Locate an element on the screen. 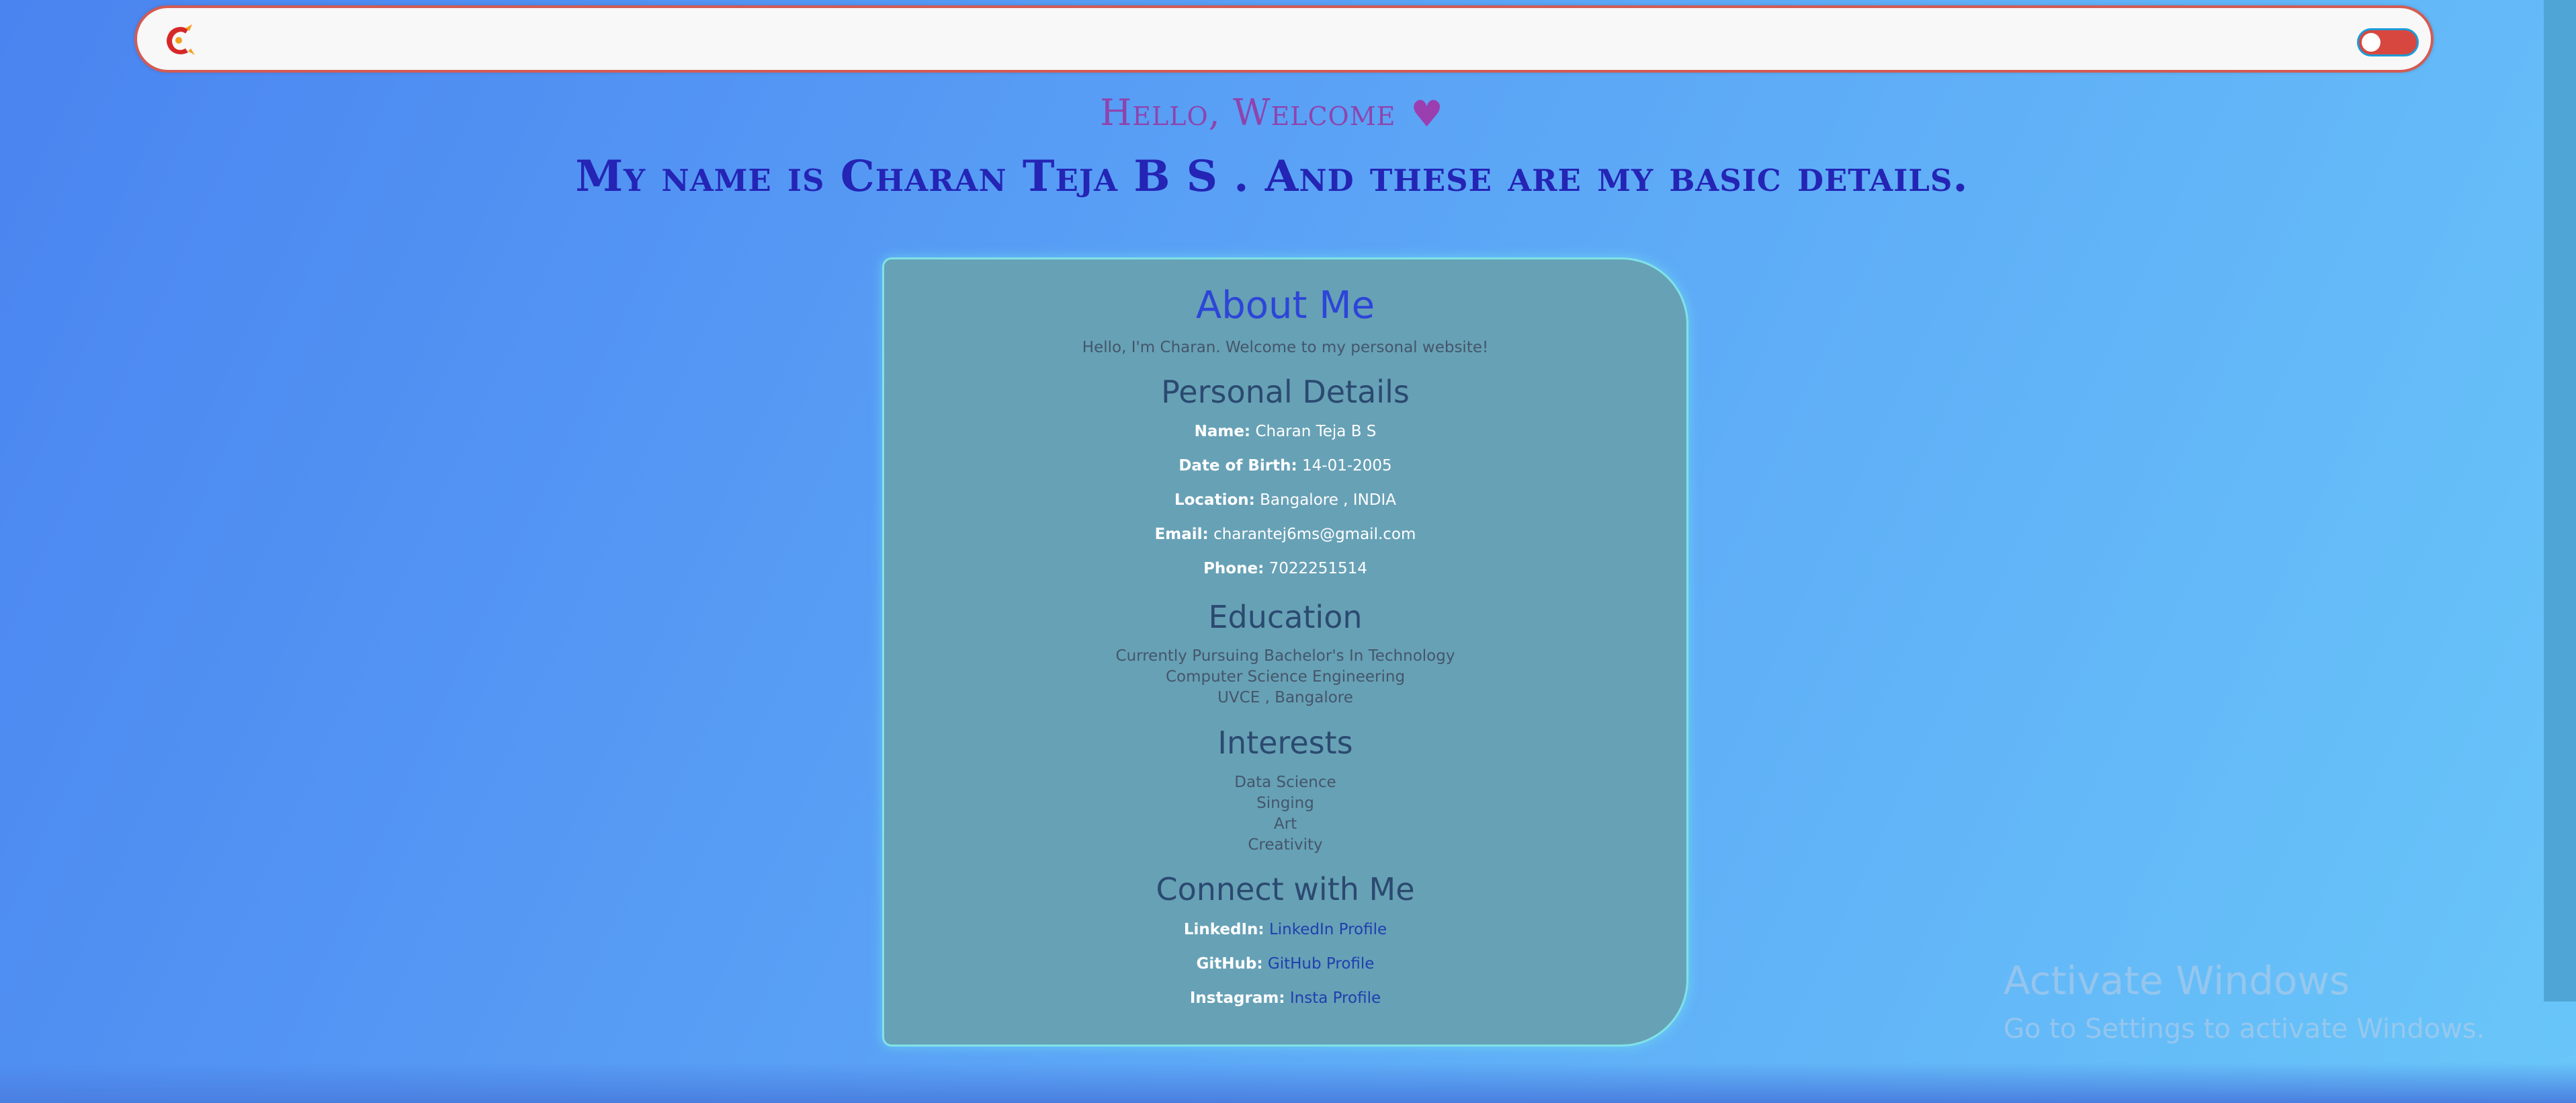 Image resolution: width=2576 pixels, height=1103 pixels. personal-location-row: Location: Bangalore , INDIA is located at coordinates (1285, 500).